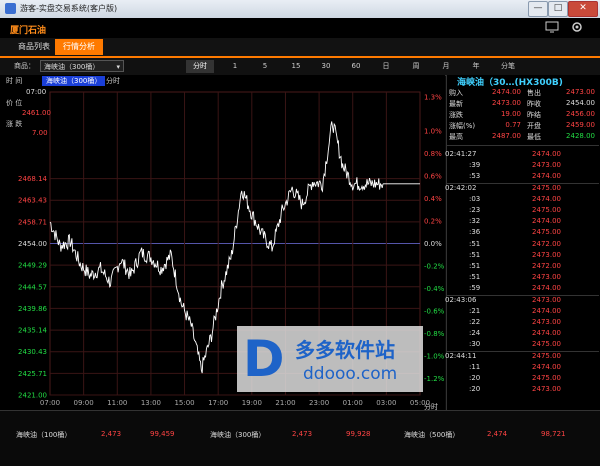 The height and width of the screenshot is (466, 600). Describe the element at coordinates (265, 66) in the screenshot. I see `period-5: 5` at that location.